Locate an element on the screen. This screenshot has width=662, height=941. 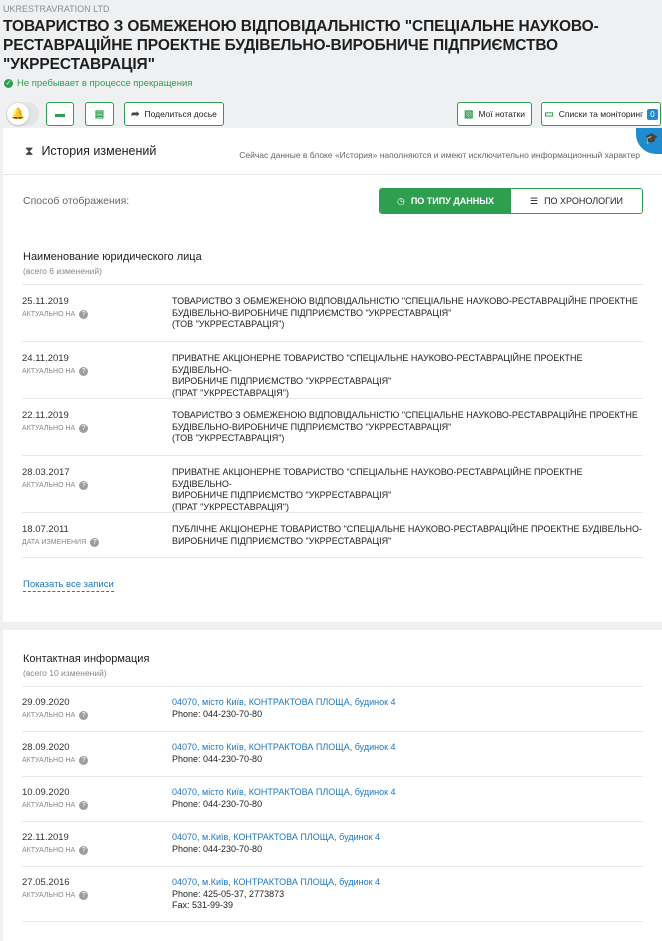
document-icon: ▤ is located at coordinates (99, 114).